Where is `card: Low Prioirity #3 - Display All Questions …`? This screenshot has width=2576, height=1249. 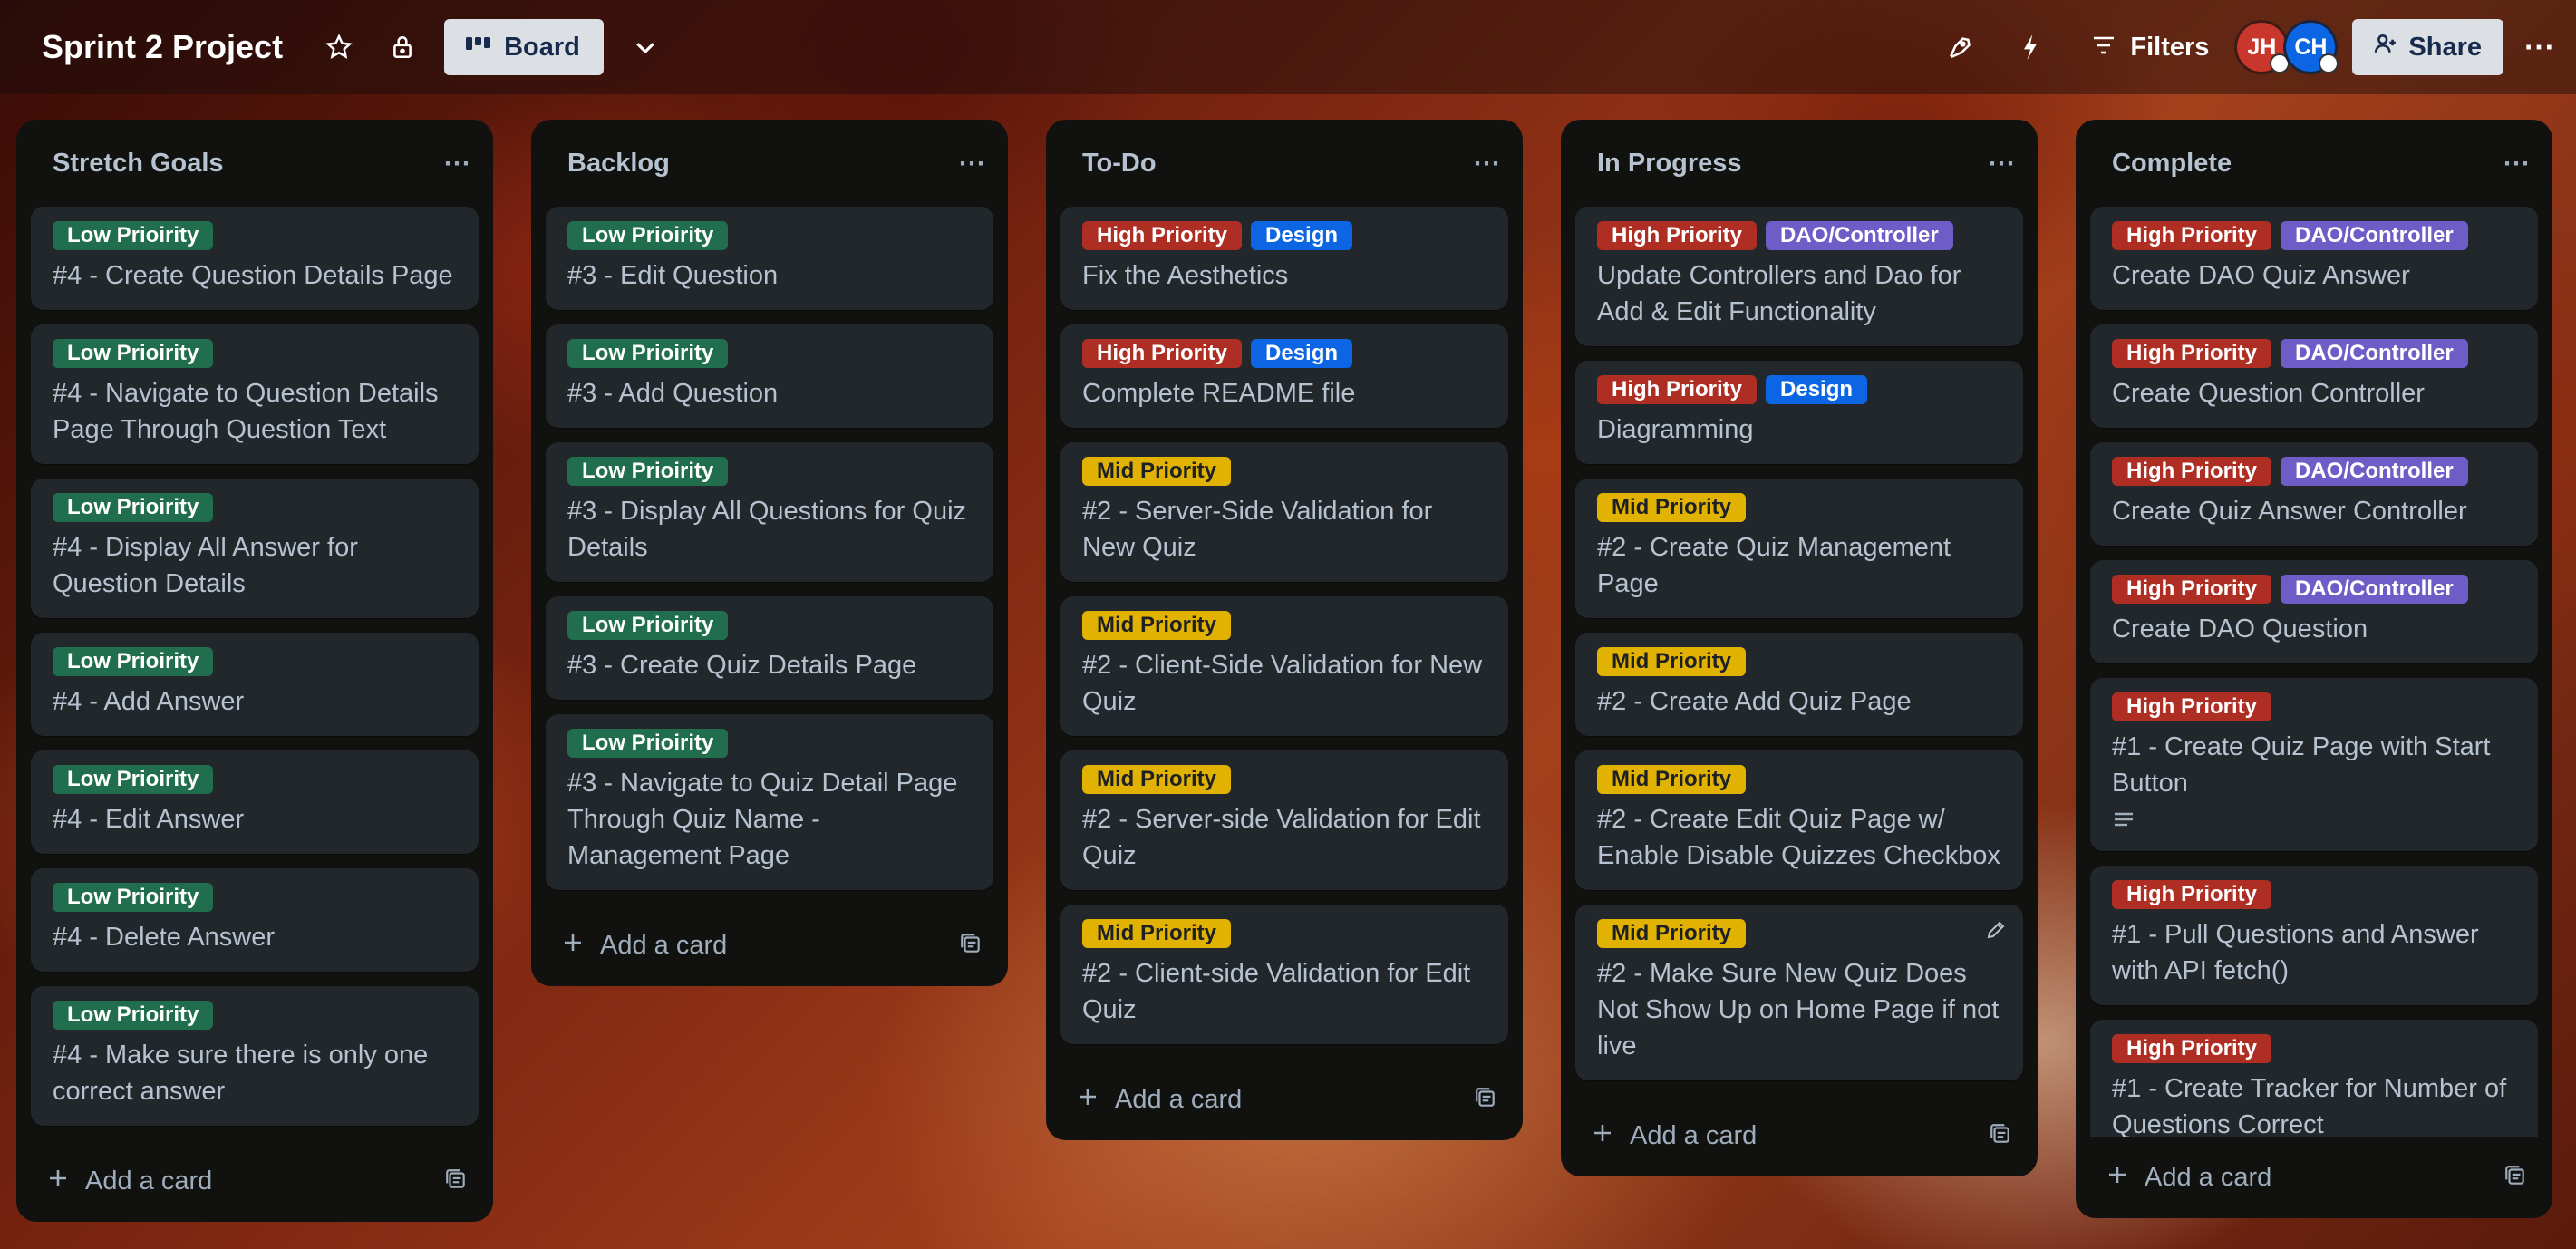
card: Low Prioirity #3 - Display All Questions … is located at coordinates (769, 512).